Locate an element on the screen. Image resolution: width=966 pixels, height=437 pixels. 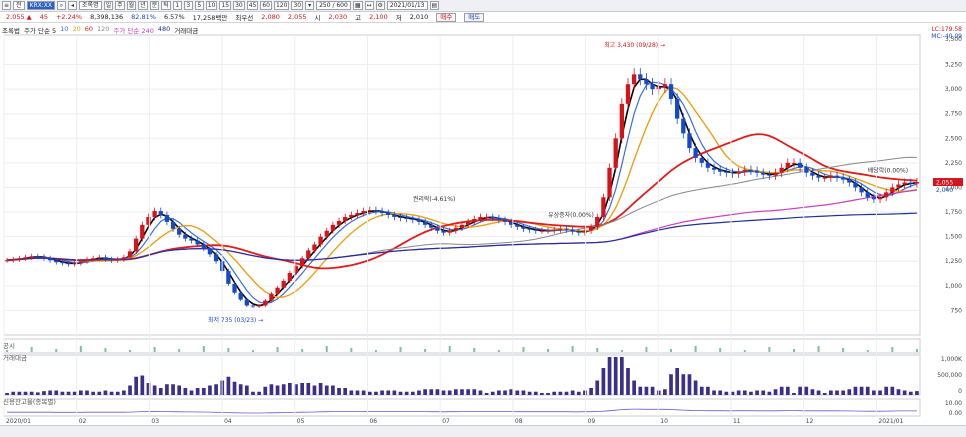
high-annotation: 최고 3,430 (09/28) → is located at coordinates (634, 45).